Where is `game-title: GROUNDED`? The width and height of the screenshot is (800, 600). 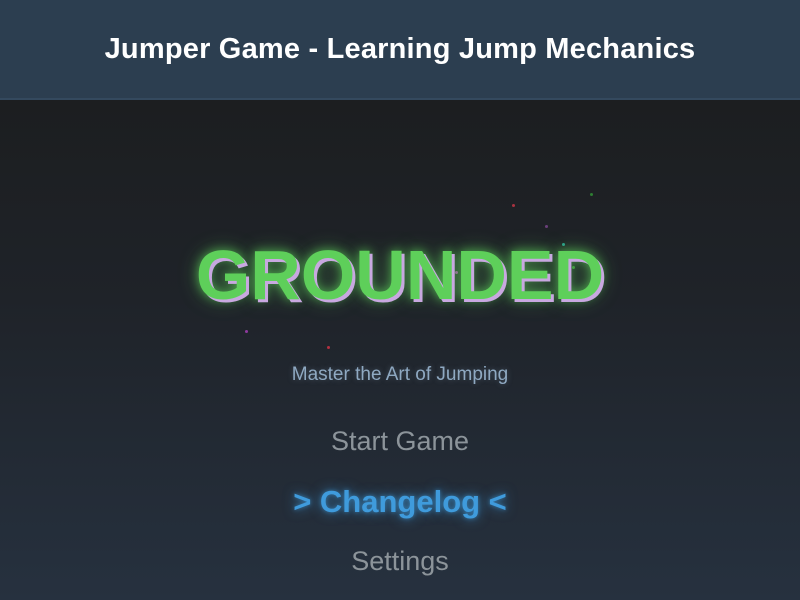 game-title: GROUNDED is located at coordinates (400, 275).